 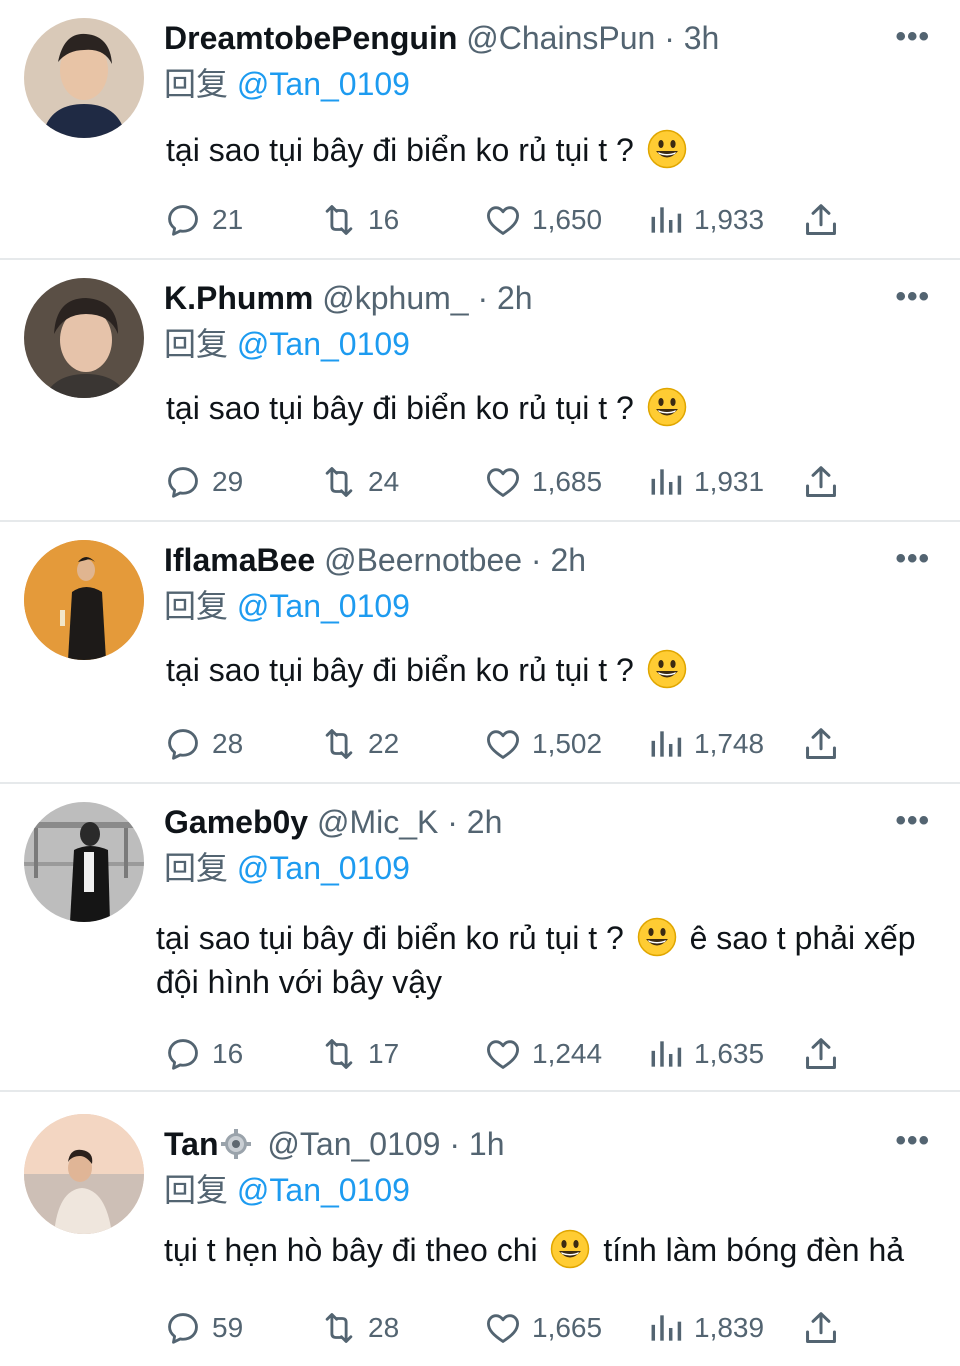 What do you see at coordinates (543, 1054) in the screenshot?
I see `like-button: 1,244` at bounding box center [543, 1054].